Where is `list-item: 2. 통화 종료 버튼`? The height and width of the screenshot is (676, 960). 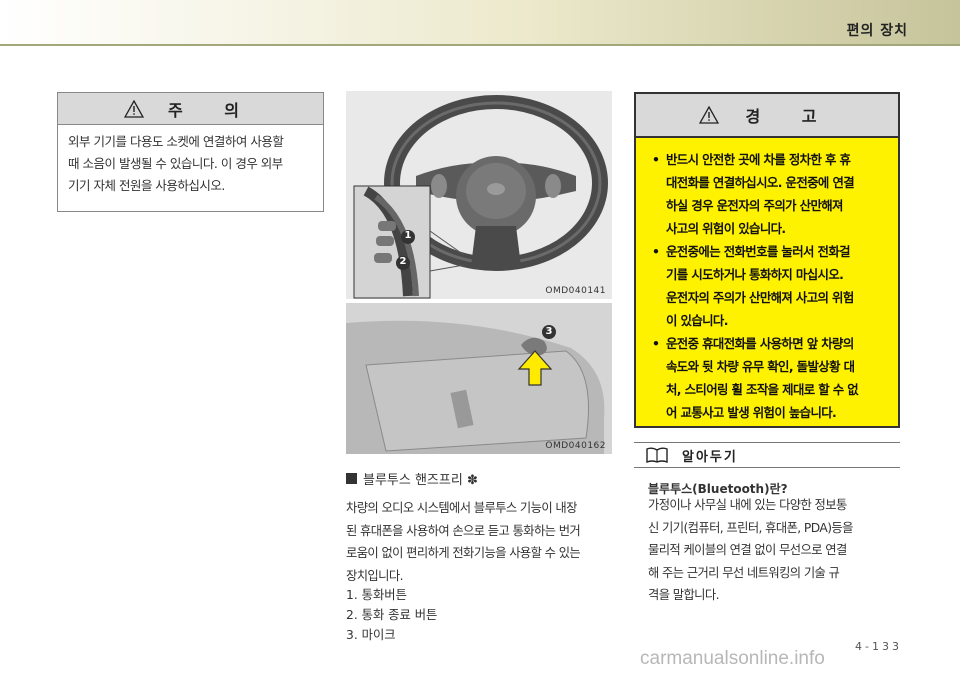 list-item: 2. 통화 종료 버튼 is located at coordinates (392, 615).